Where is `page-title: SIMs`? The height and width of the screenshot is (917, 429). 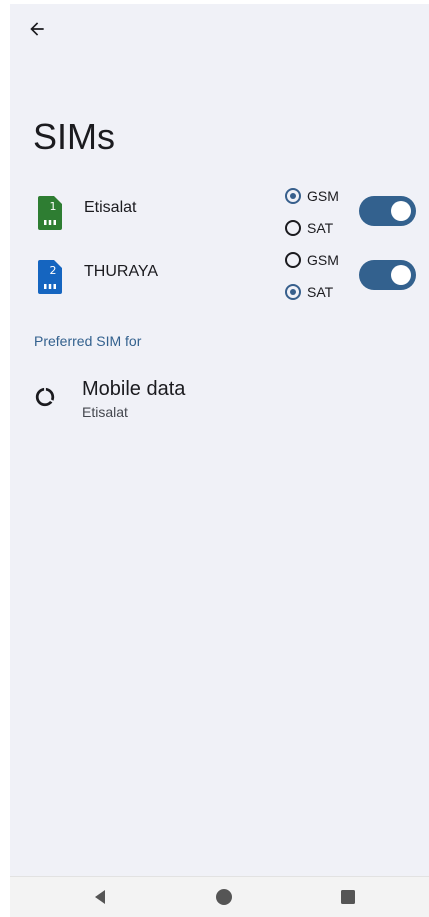 page-title: SIMs is located at coordinates (74, 136).